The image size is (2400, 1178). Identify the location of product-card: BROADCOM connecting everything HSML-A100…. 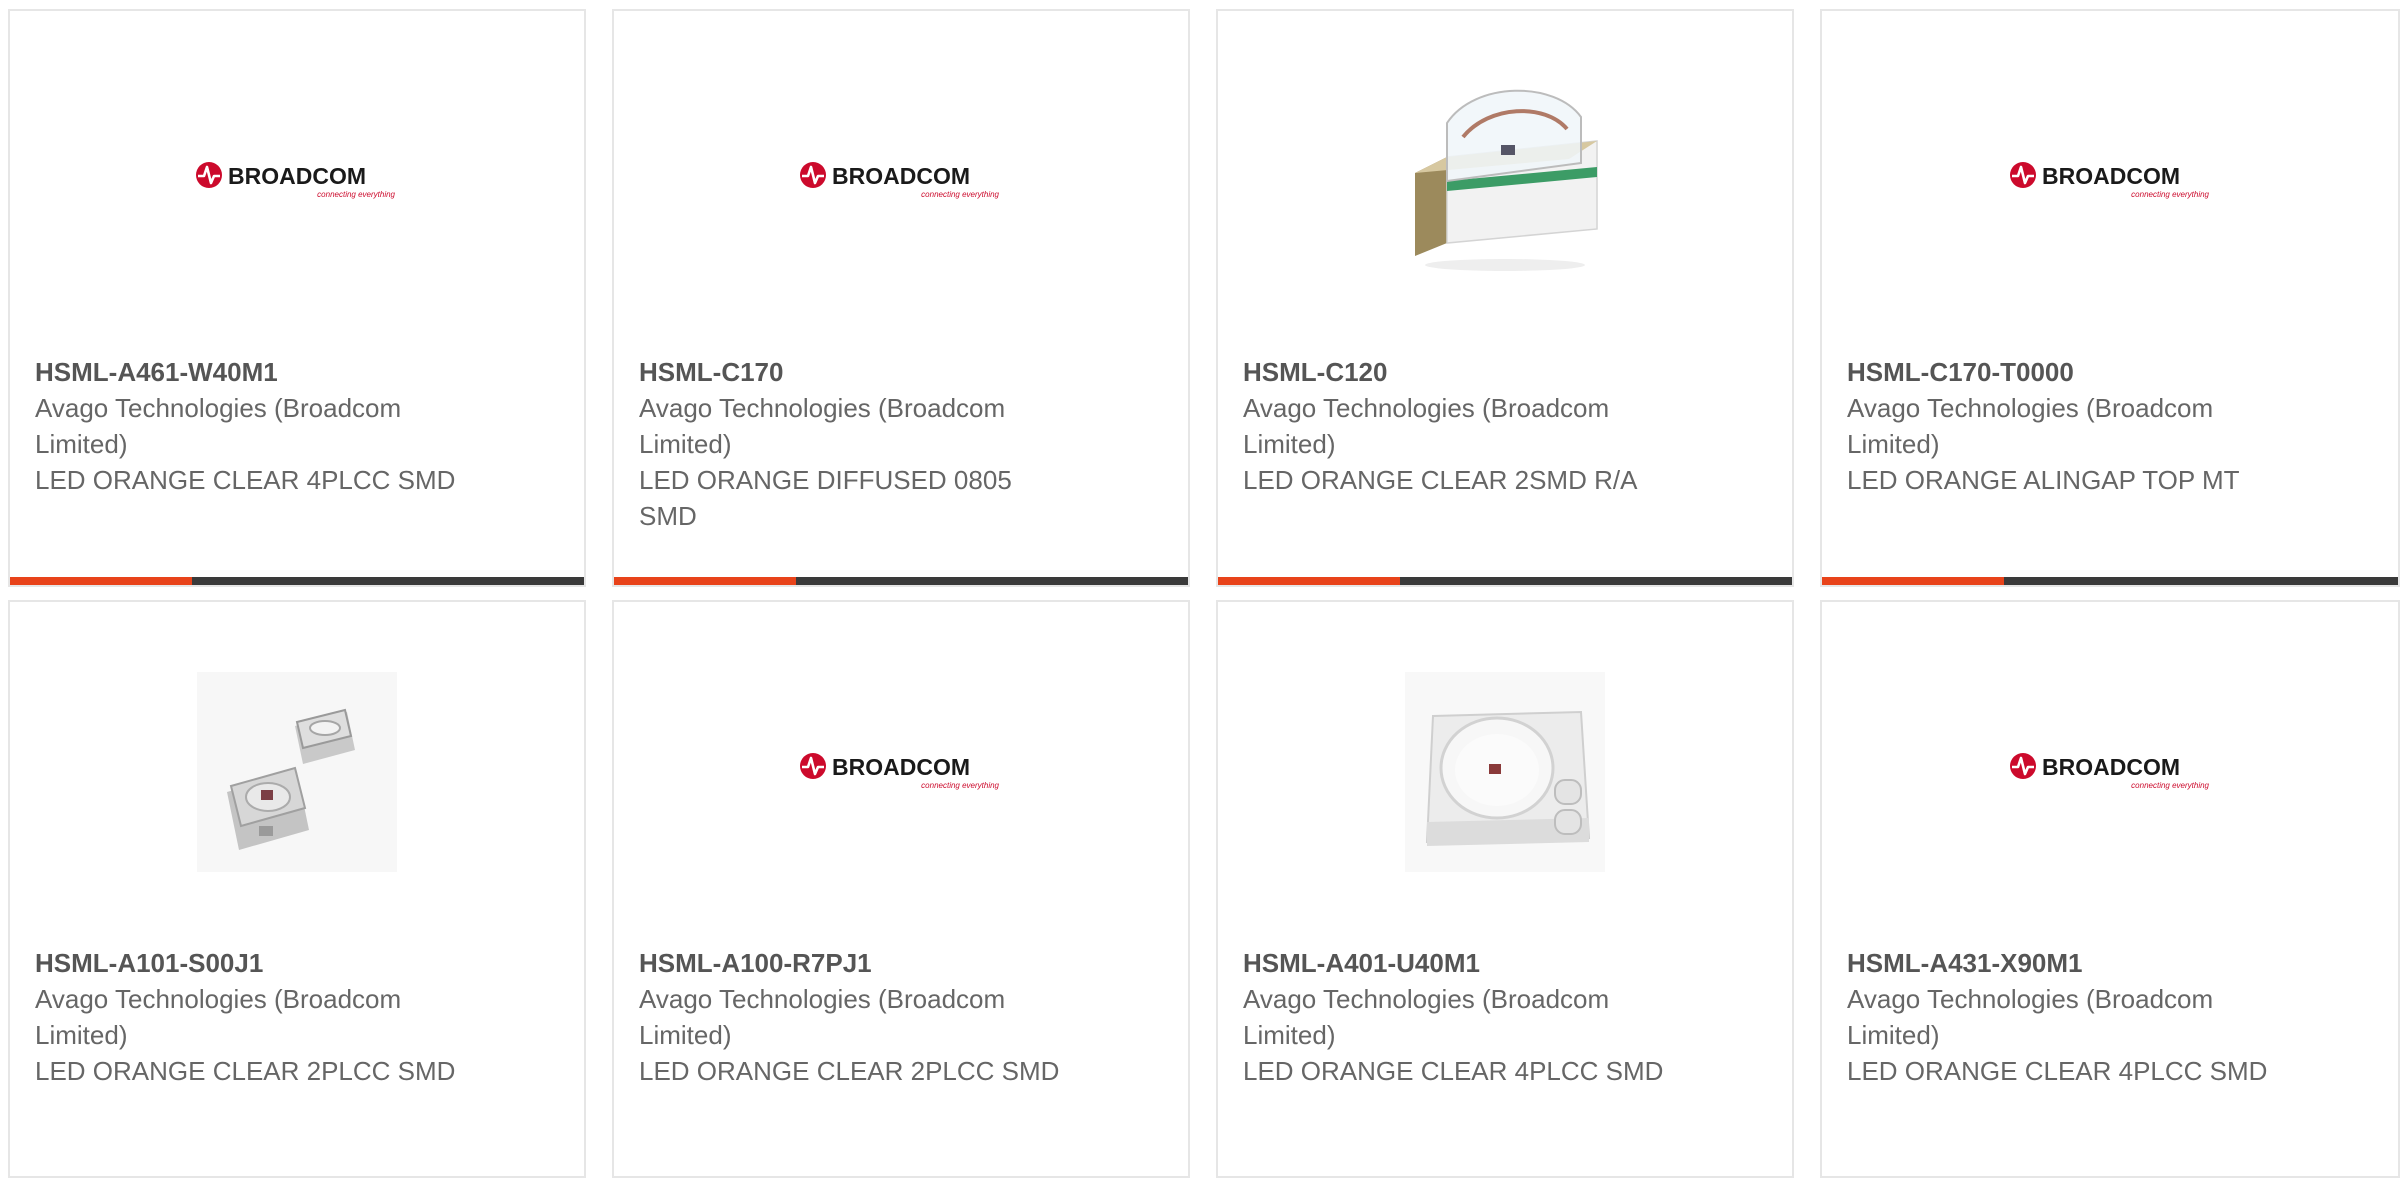
(901, 889).